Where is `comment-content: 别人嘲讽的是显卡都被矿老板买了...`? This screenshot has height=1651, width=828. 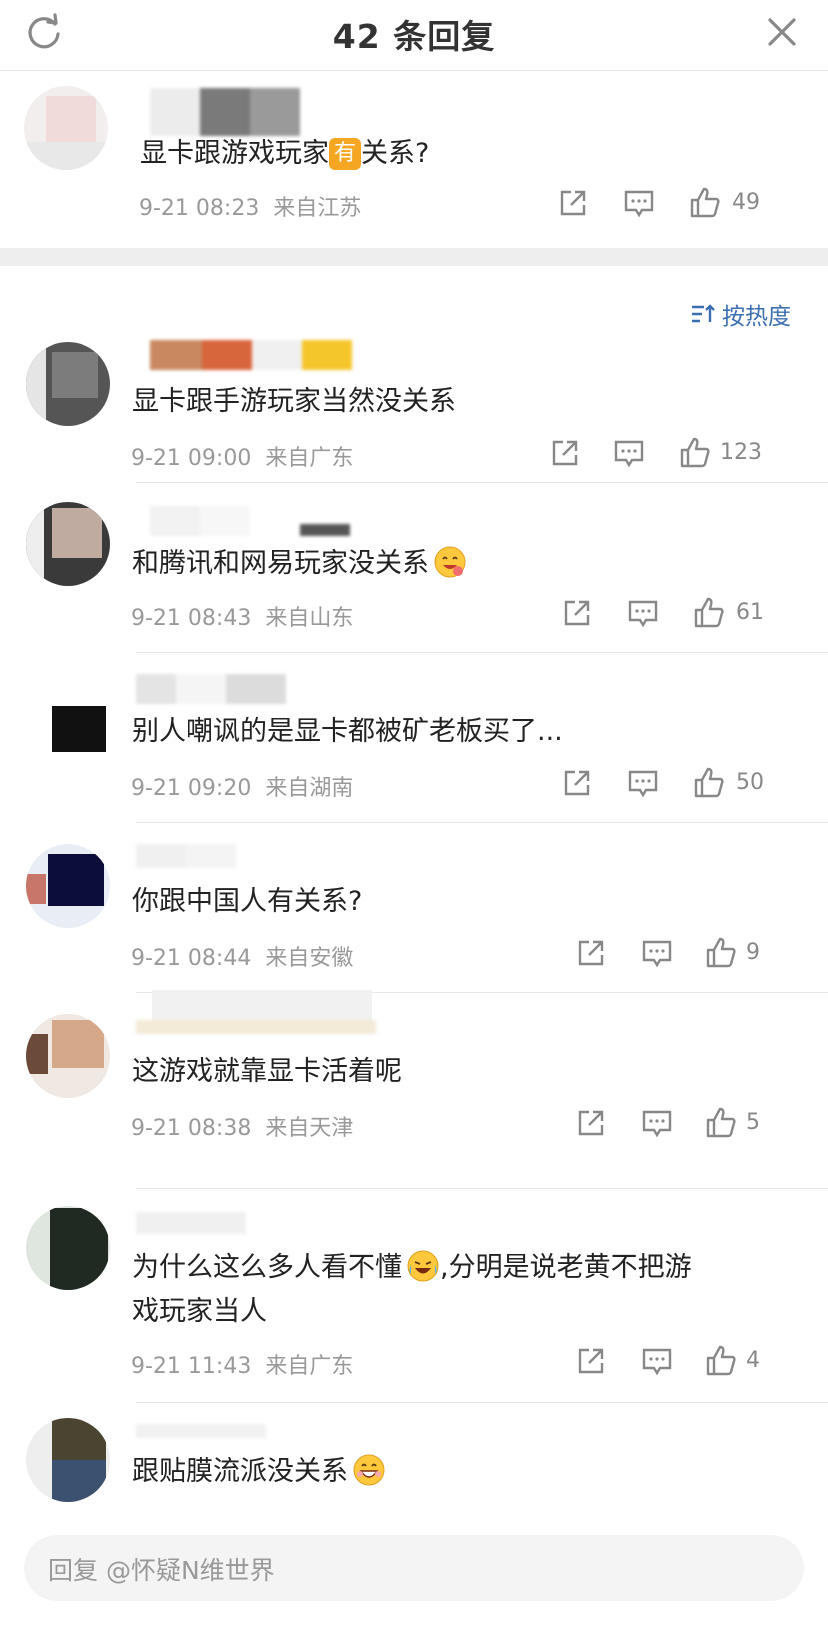 comment-content: 别人嘲讽的是显卡都被矿老板买了... is located at coordinates (347, 731).